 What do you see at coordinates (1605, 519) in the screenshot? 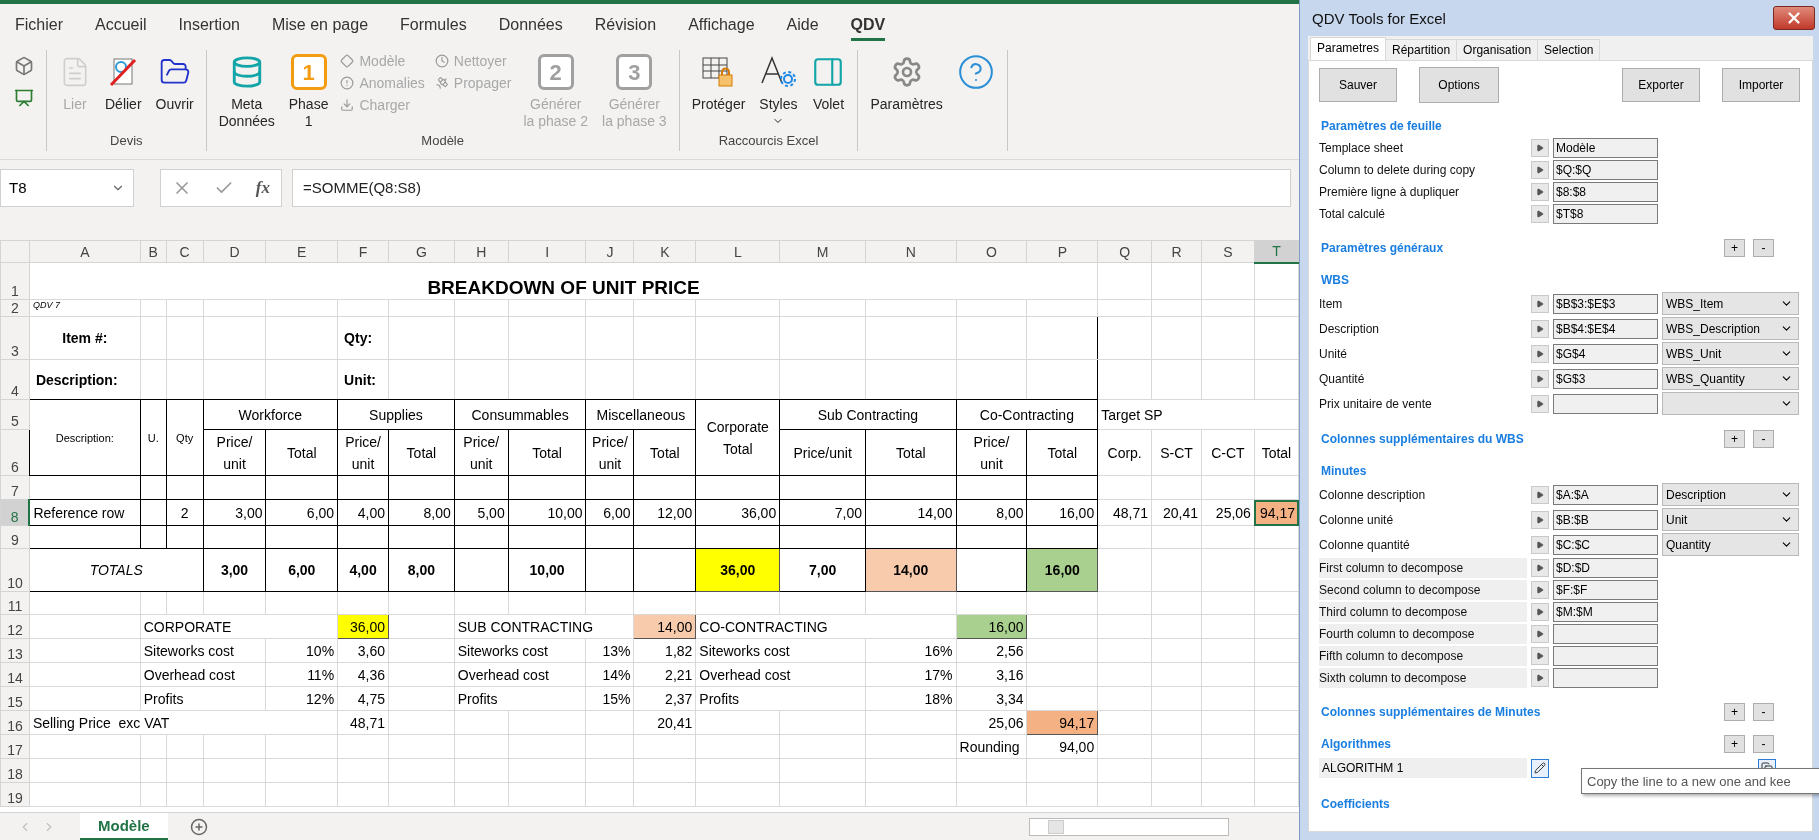
I see `input-field: $B:$B` at bounding box center [1605, 519].